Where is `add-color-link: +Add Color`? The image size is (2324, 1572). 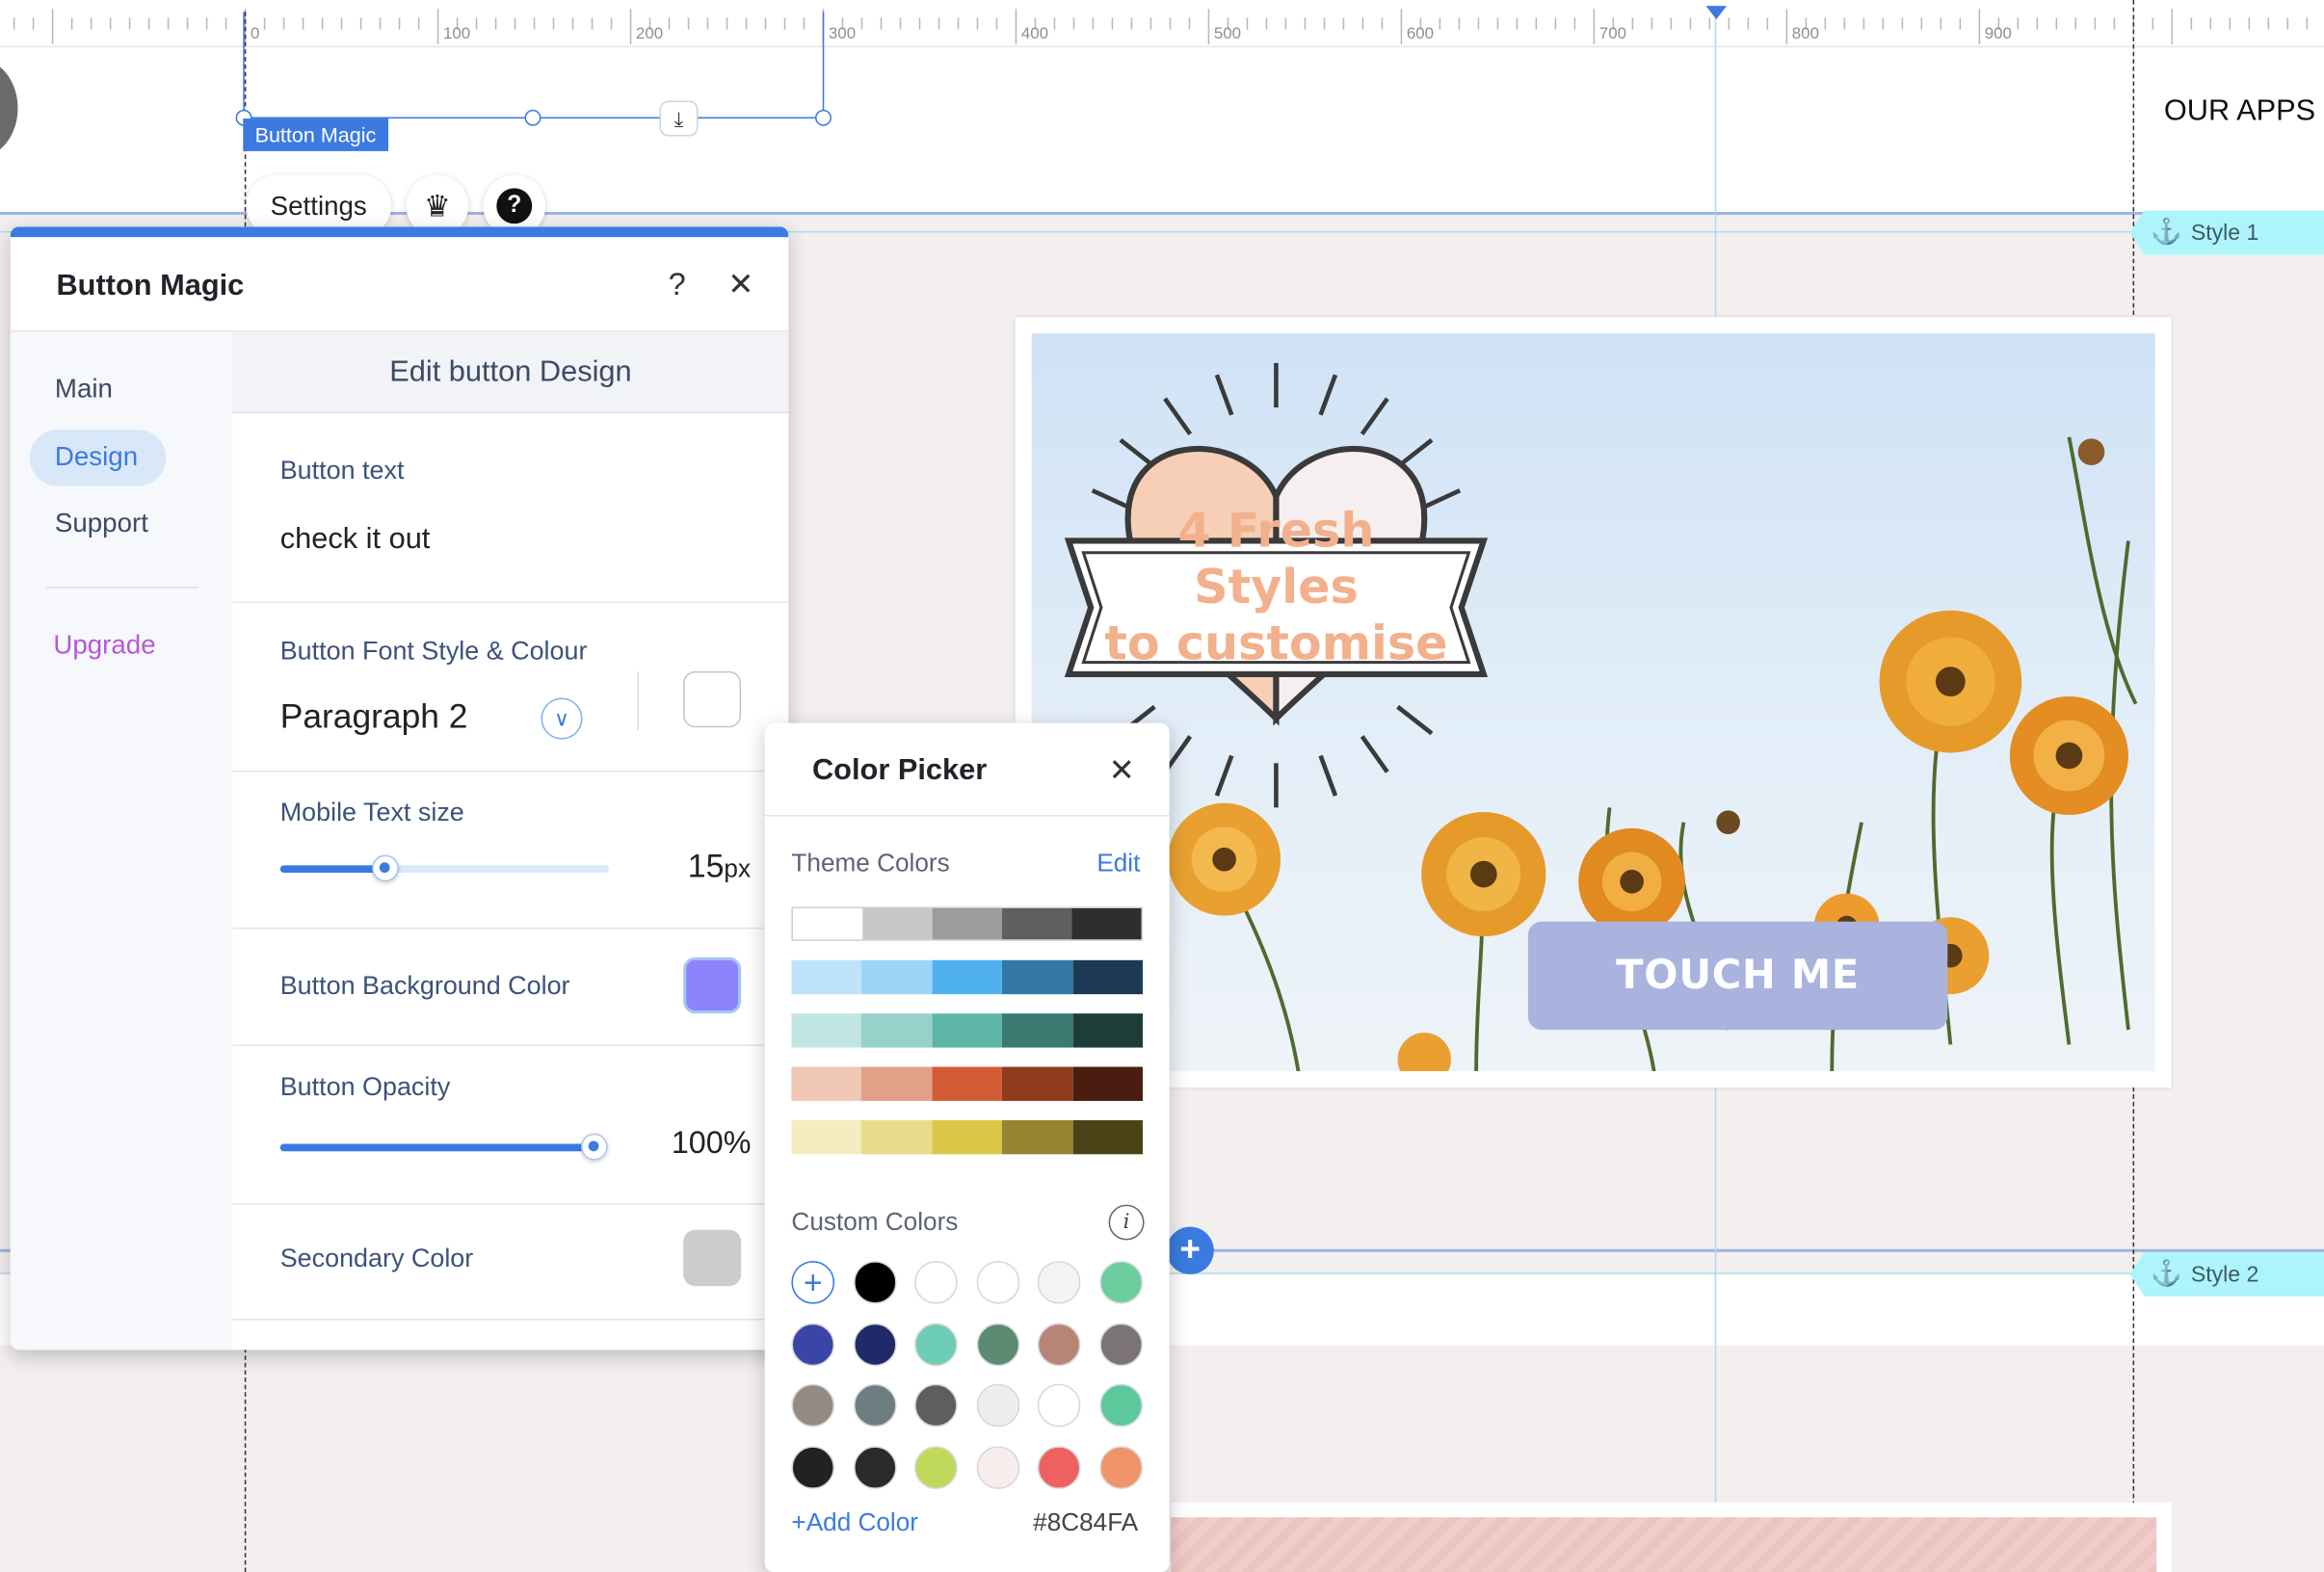 add-color-link: +Add Color is located at coordinates (855, 1523).